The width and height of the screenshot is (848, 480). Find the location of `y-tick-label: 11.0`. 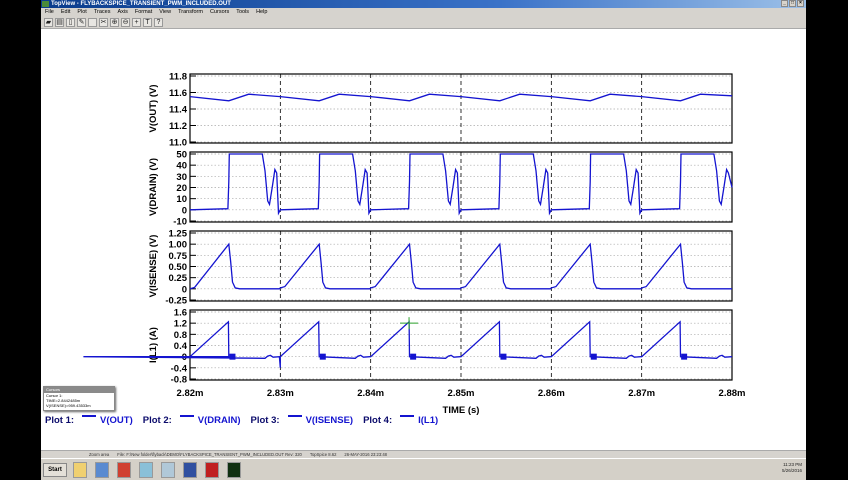

y-tick-label: 11.0 is located at coordinates (178, 143).